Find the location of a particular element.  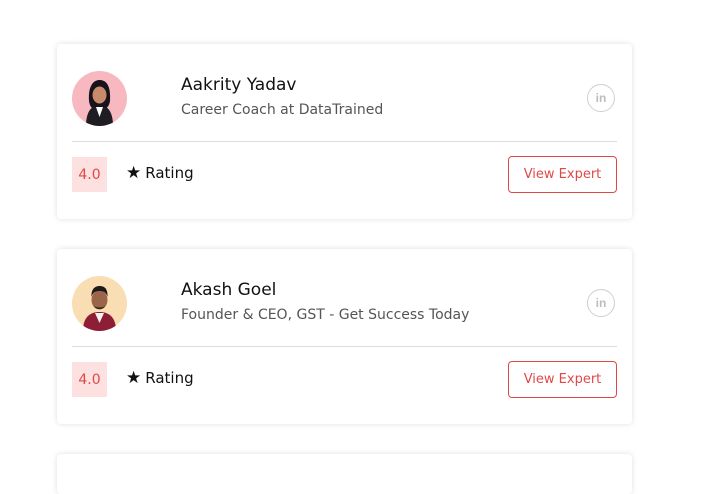

expert-card is located at coordinates (344, 474).